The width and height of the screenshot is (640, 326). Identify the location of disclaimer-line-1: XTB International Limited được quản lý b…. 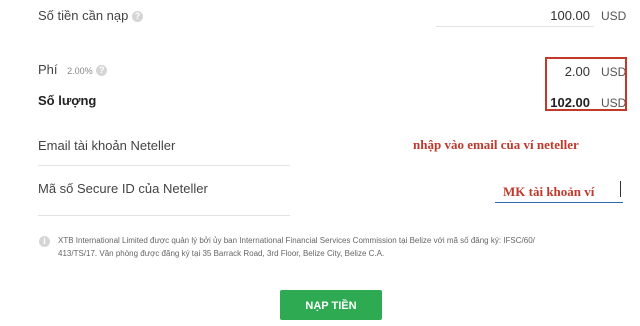
(296, 240).